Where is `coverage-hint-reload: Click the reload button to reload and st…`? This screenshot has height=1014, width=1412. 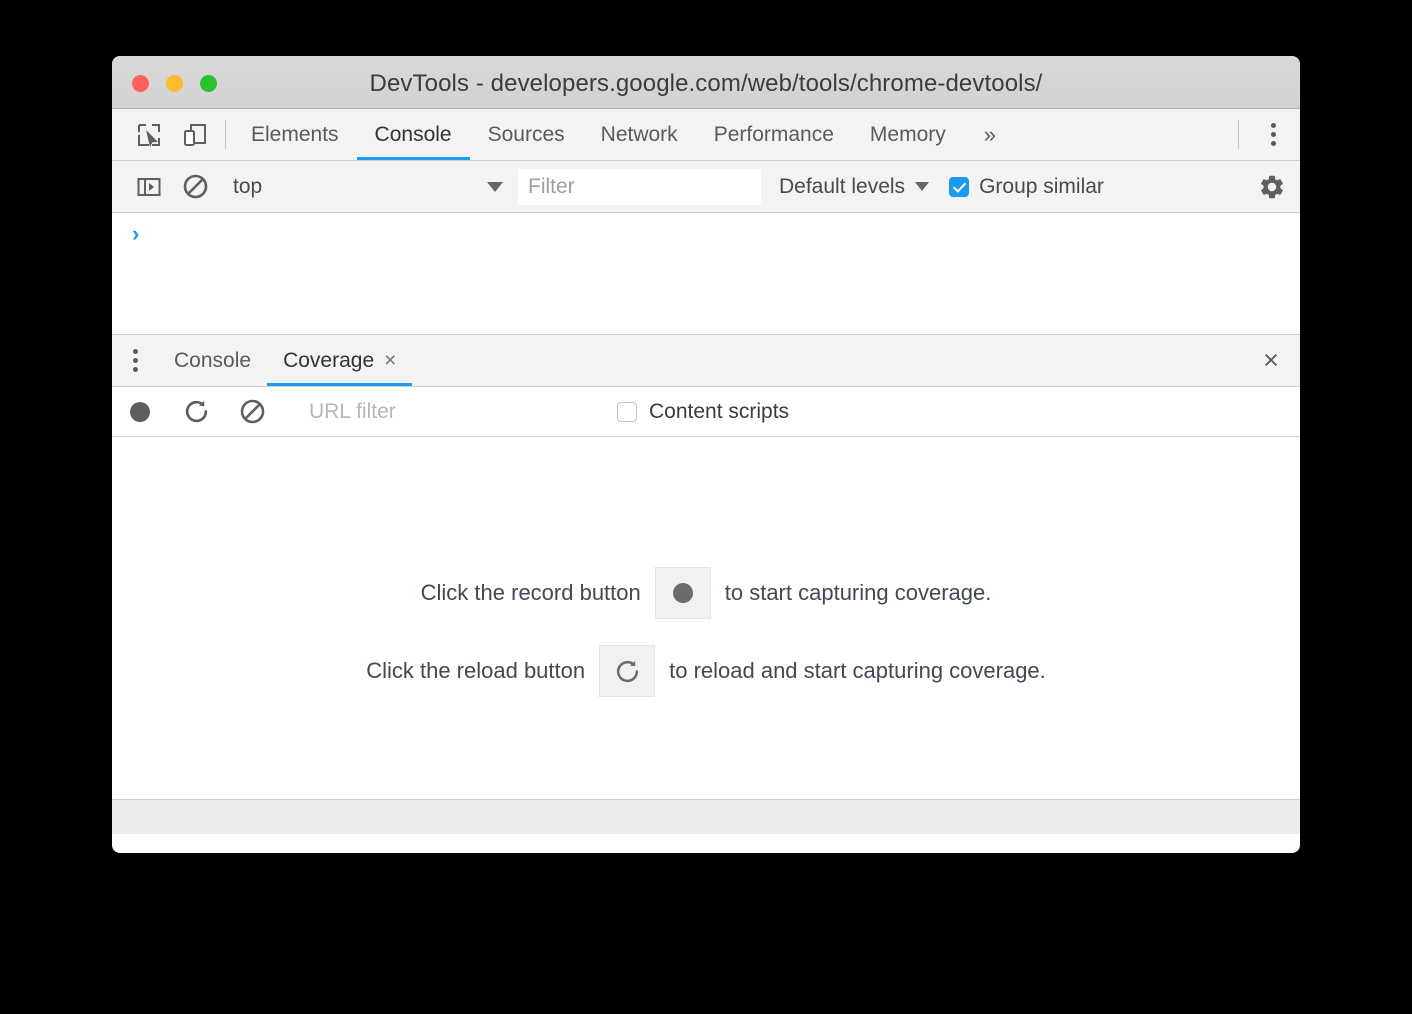 coverage-hint-reload: Click the reload button to reload and st… is located at coordinates (706, 671).